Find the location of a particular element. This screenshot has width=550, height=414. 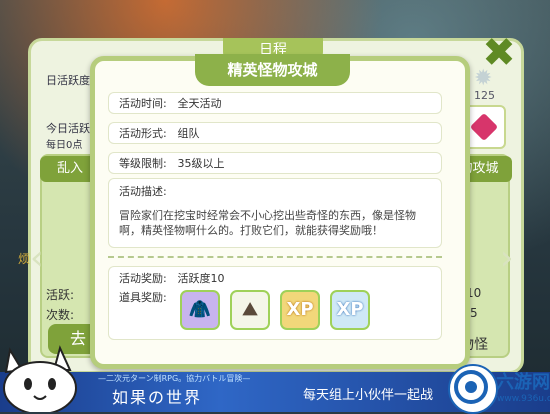

side-char: 烦 is located at coordinates (24, 259).